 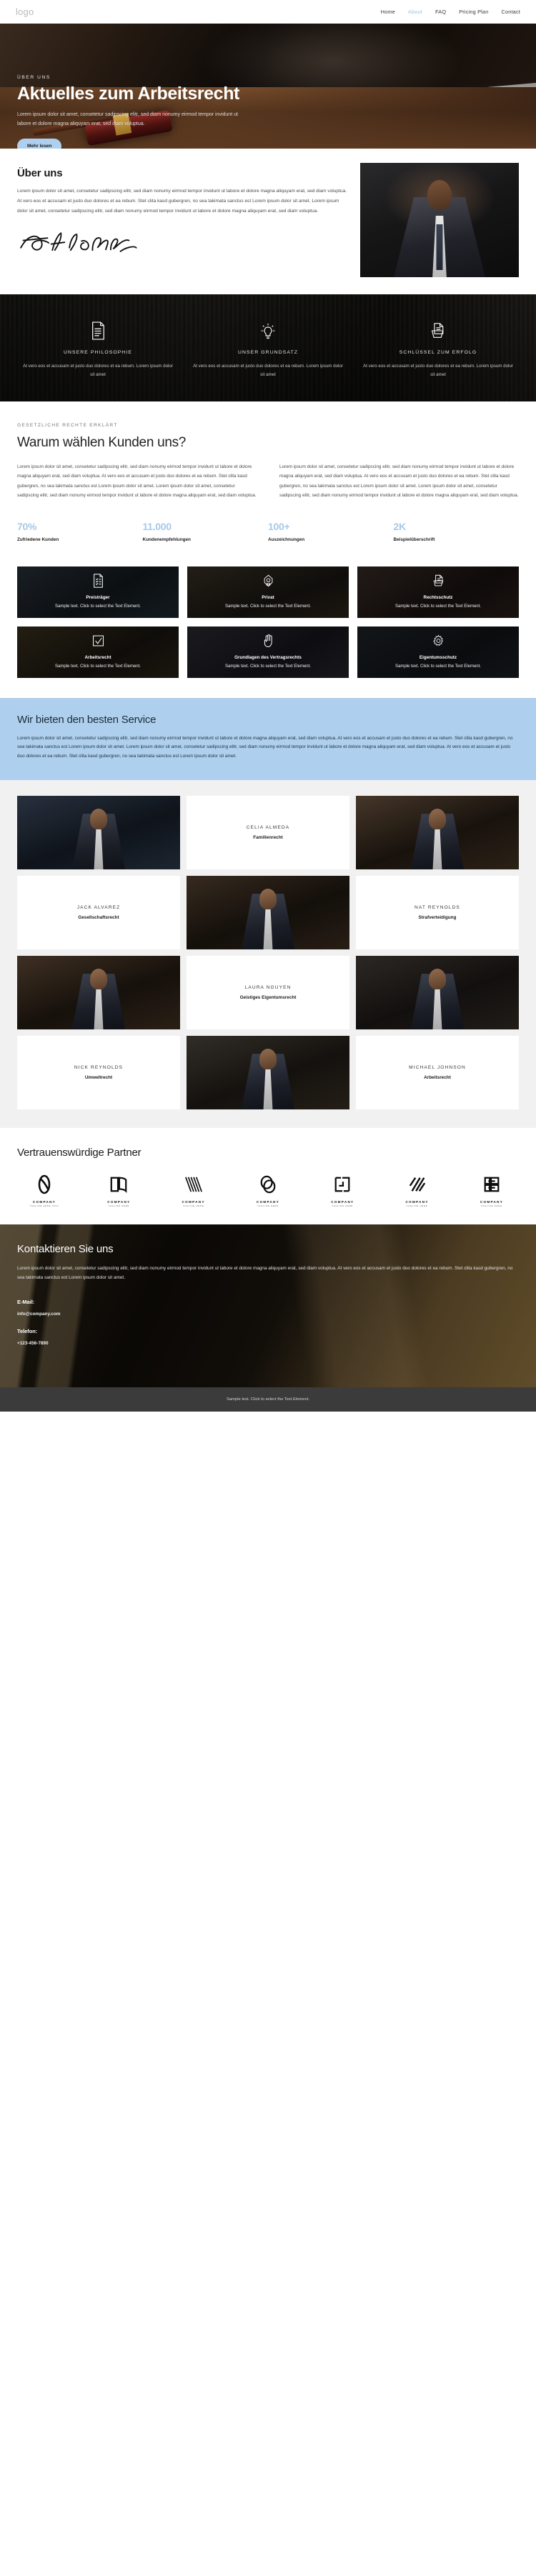 I want to click on stat-item: 2K Beispielüberschrift, so click(x=457, y=531).